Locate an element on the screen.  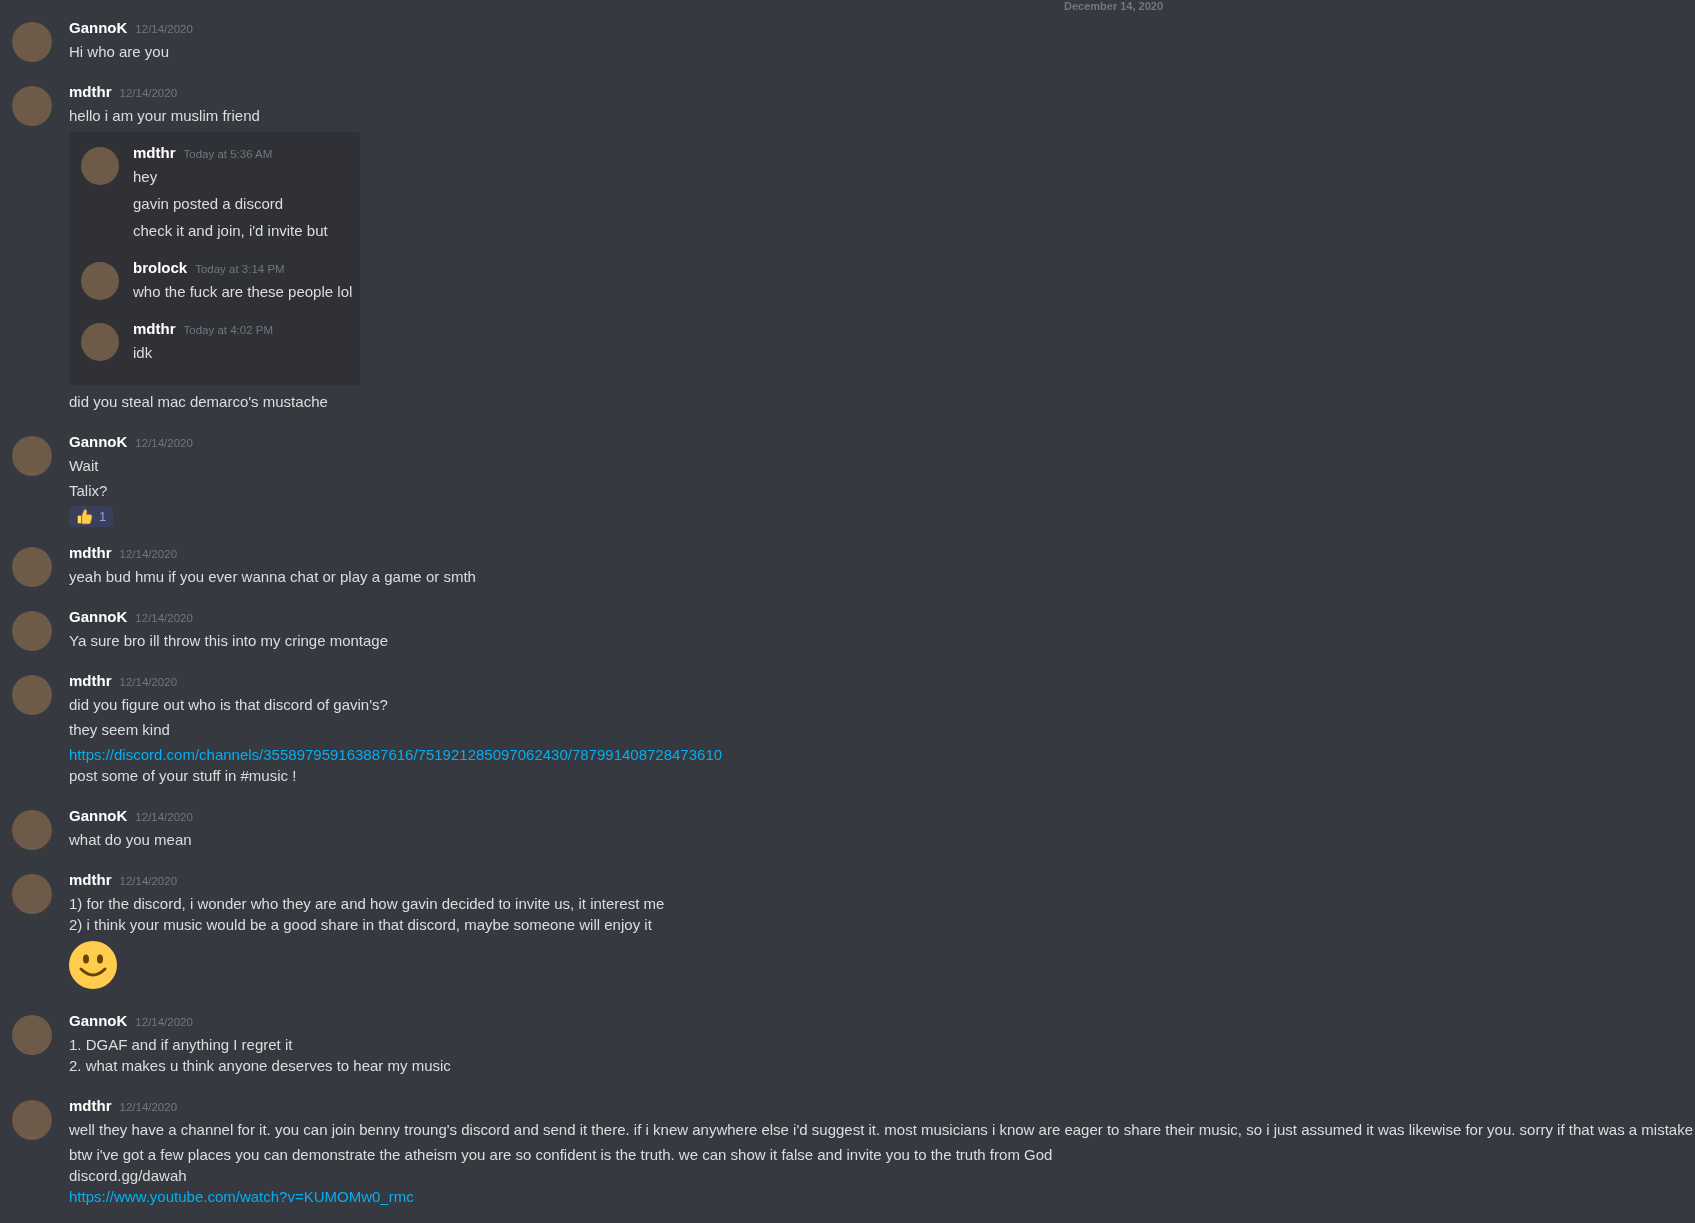
message-text: what do you mean is located at coordinates (131, 840).